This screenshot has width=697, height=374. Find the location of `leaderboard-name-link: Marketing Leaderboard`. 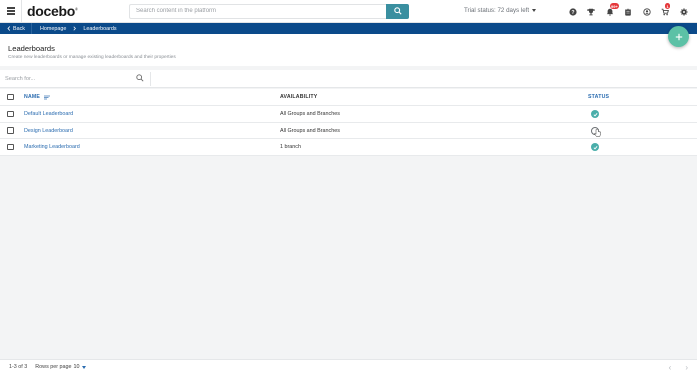

leaderboard-name-link: Marketing Leaderboard is located at coordinates (52, 147).